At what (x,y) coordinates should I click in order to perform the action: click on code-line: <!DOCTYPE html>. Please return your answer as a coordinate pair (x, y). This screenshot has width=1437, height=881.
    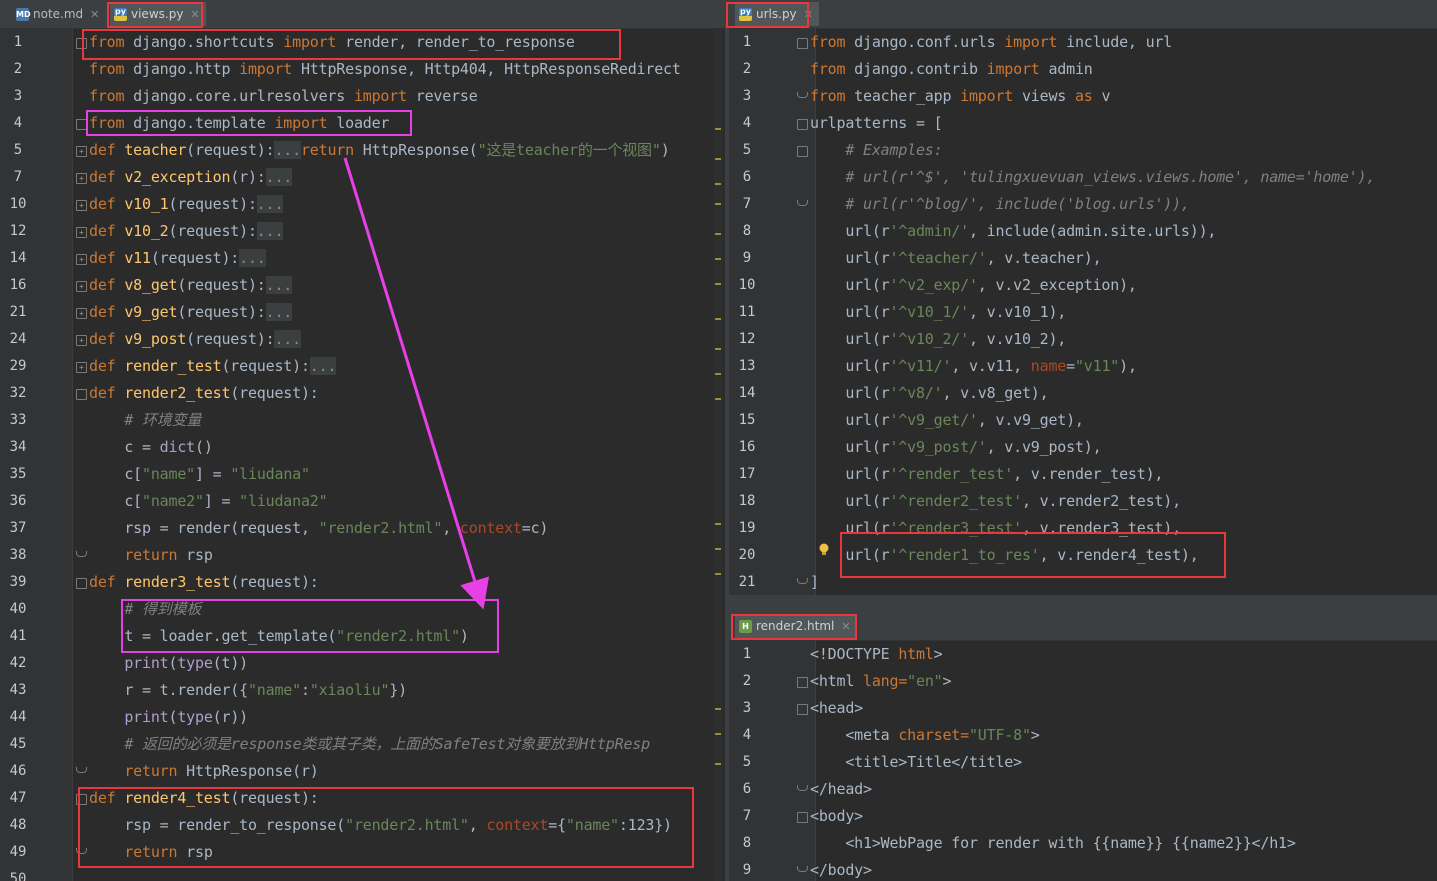
    Looking at the image, I should click on (876, 654).